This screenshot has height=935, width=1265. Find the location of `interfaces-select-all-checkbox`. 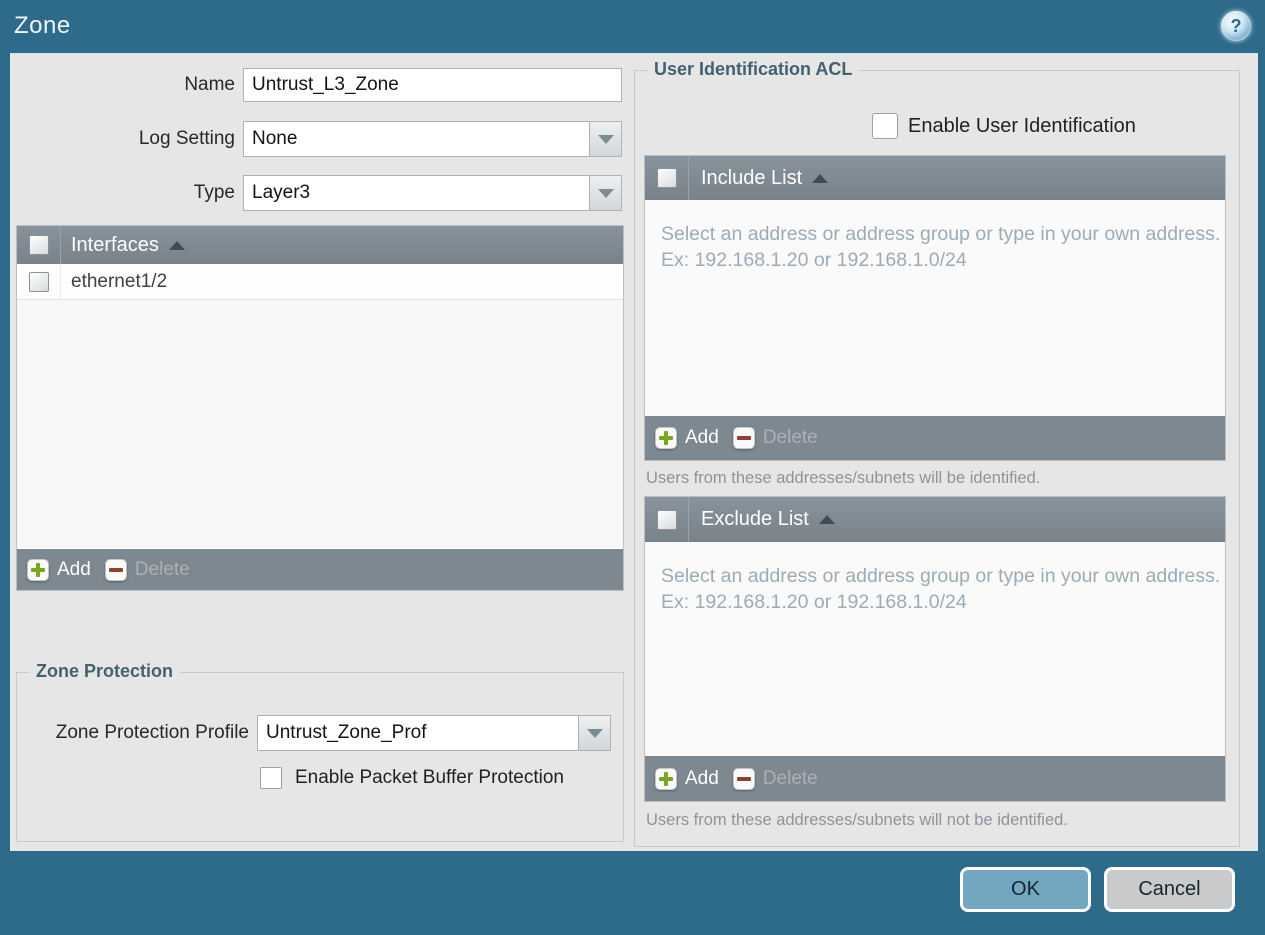

interfaces-select-all-checkbox is located at coordinates (38, 245).